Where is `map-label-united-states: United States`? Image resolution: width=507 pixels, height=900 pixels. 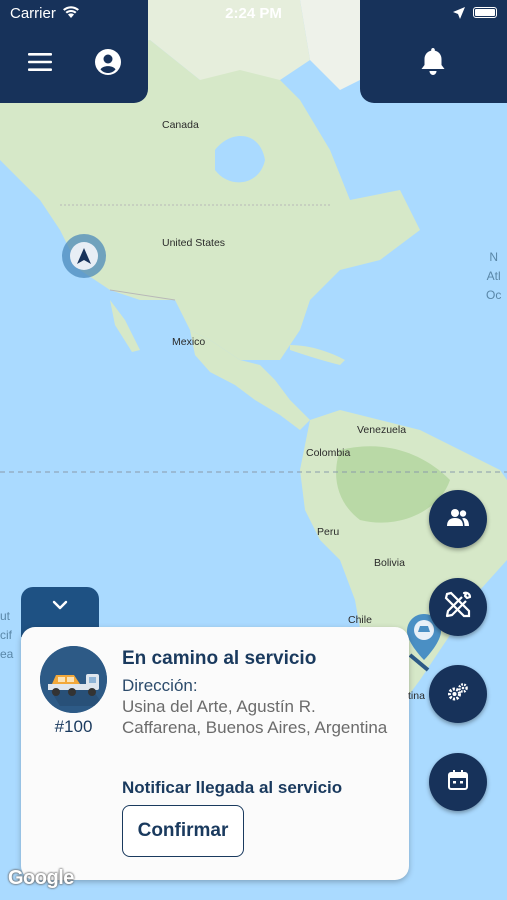 map-label-united-states: United States is located at coordinates (194, 243).